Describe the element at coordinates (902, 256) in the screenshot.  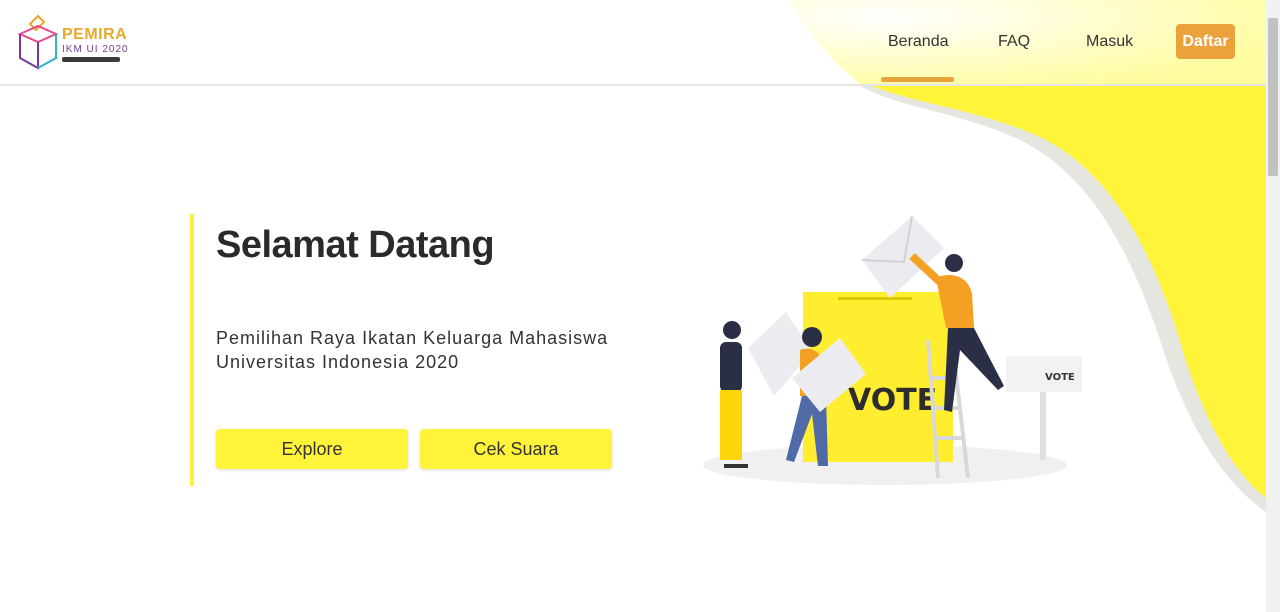
I see `envelope-top` at that location.